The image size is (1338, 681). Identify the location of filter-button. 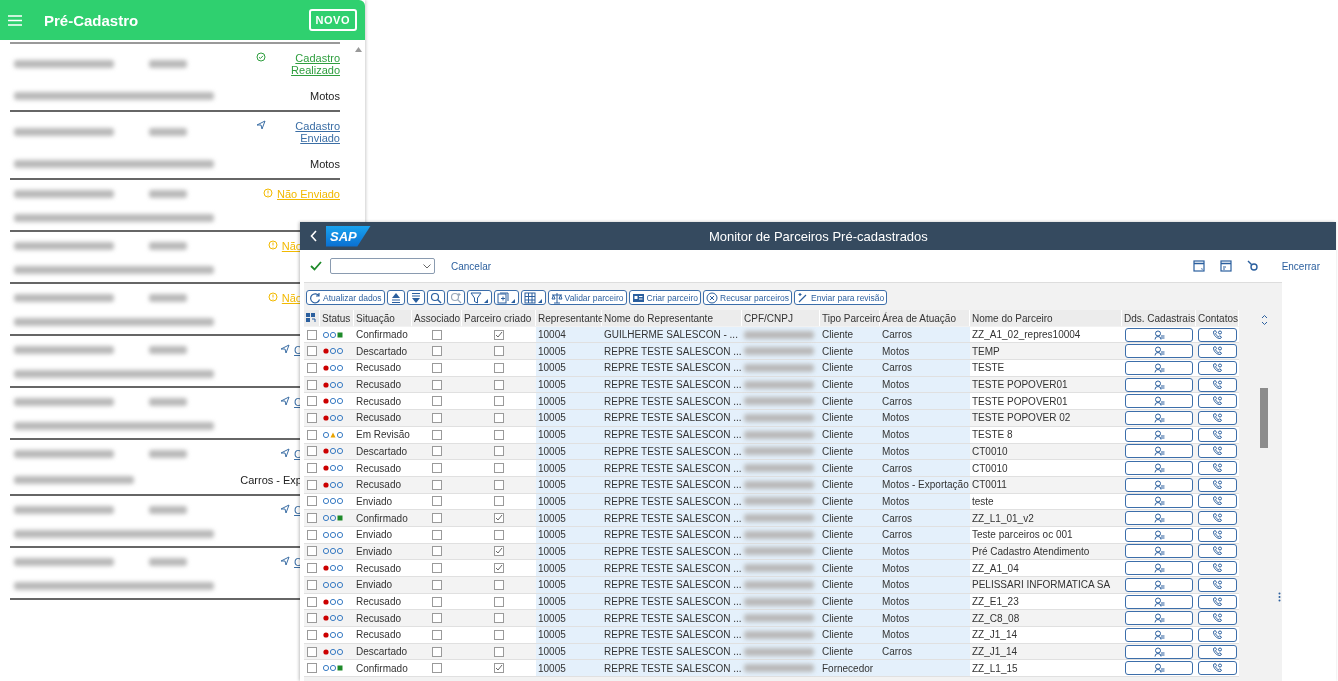
(479, 297).